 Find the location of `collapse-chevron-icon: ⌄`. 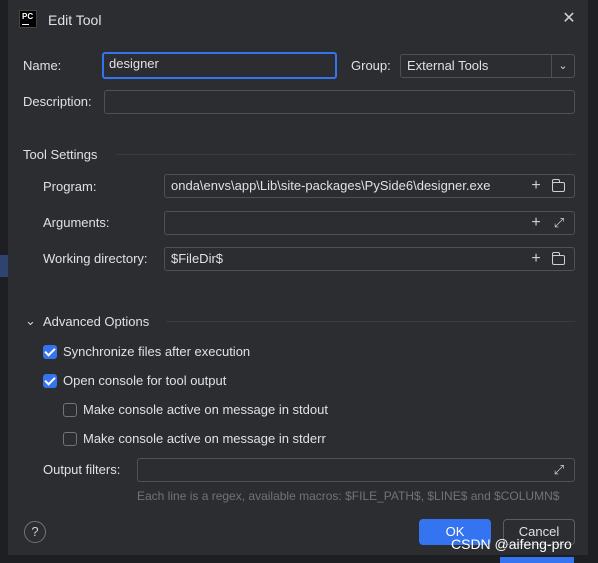

collapse-chevron-icon: ⌄ is located at coordinates (30, 321).